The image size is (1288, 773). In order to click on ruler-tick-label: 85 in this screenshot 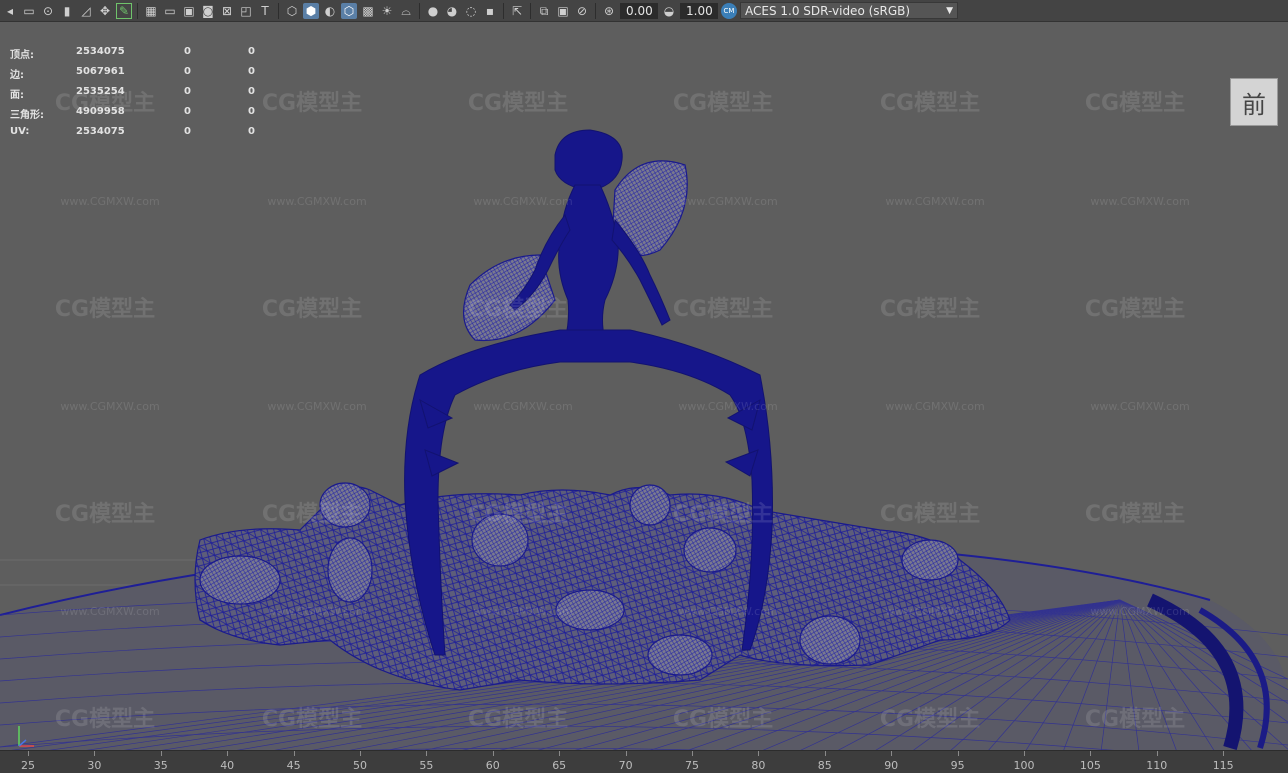, I will do `click(824, 765)`.